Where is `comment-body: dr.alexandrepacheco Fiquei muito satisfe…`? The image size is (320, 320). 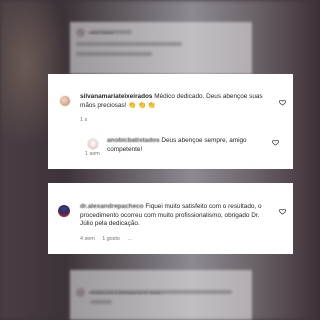
comment-body: dr.alexandrepacheco Fiquei muito satisfe… is located at coordinates (175, 216).